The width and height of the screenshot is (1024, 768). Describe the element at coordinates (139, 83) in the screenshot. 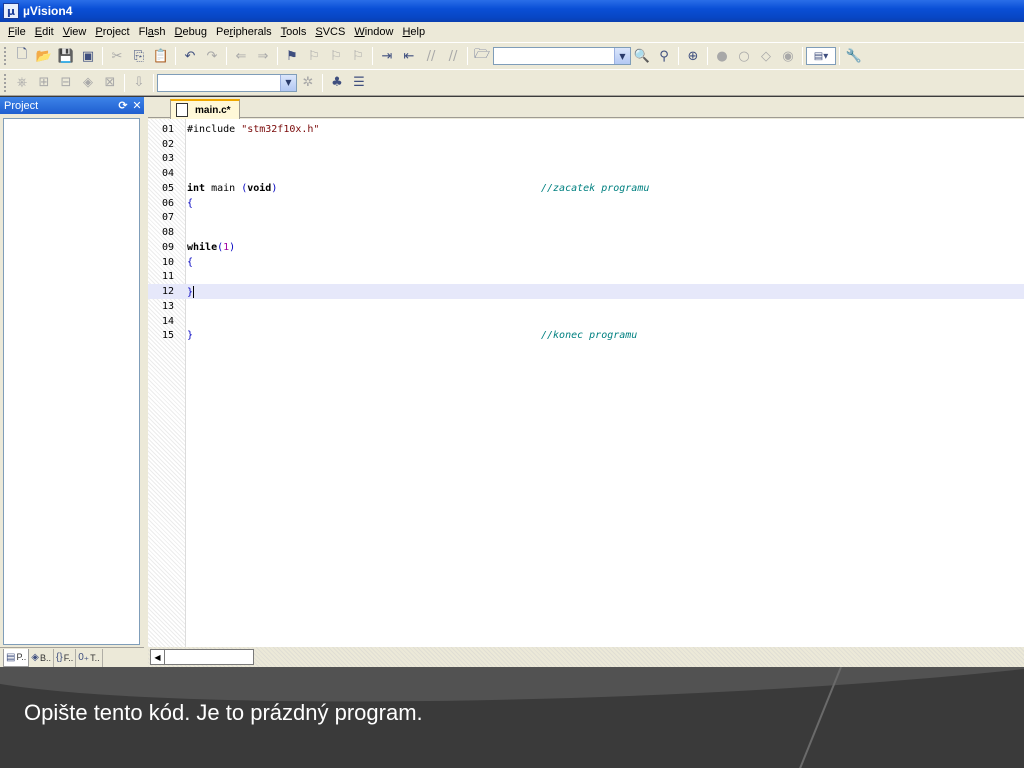

I see `download-icon: ⇩` at that location.